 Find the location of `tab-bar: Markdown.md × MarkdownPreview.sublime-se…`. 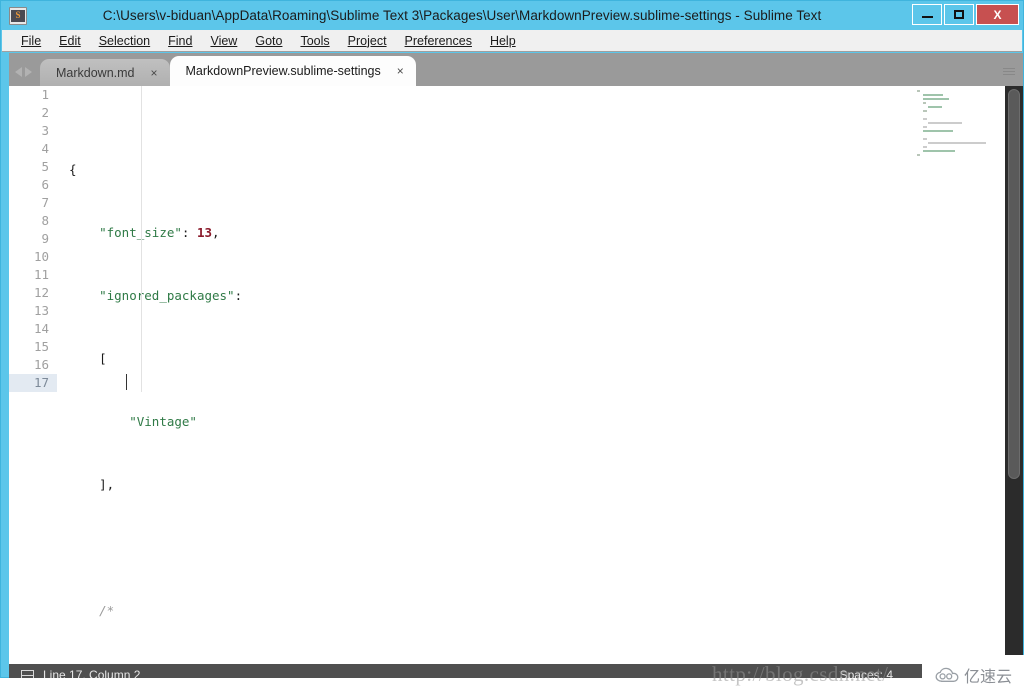

tab-bar: Markdown.md × MarkdownPreview.sublime-se… is located at coordinates (516, 69).